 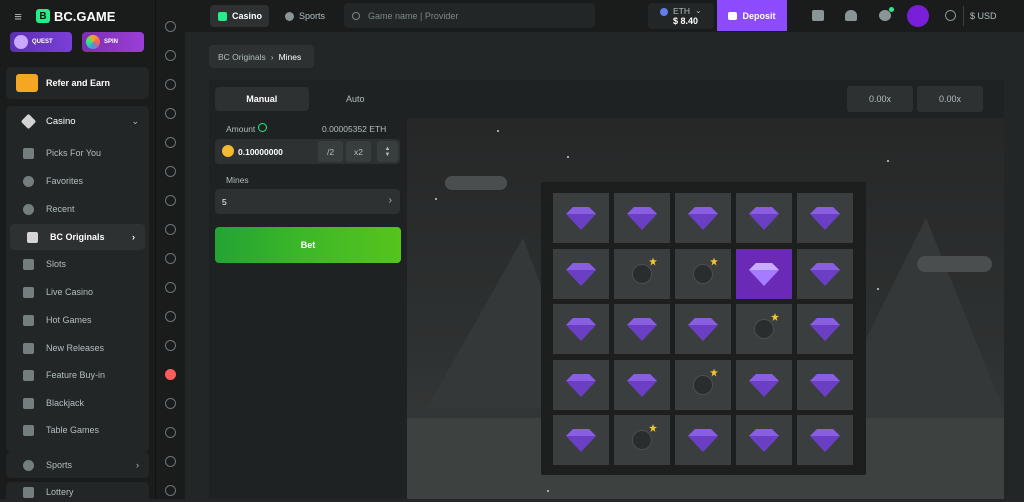 I want to click on online-dot, so click(x=891, y=9).